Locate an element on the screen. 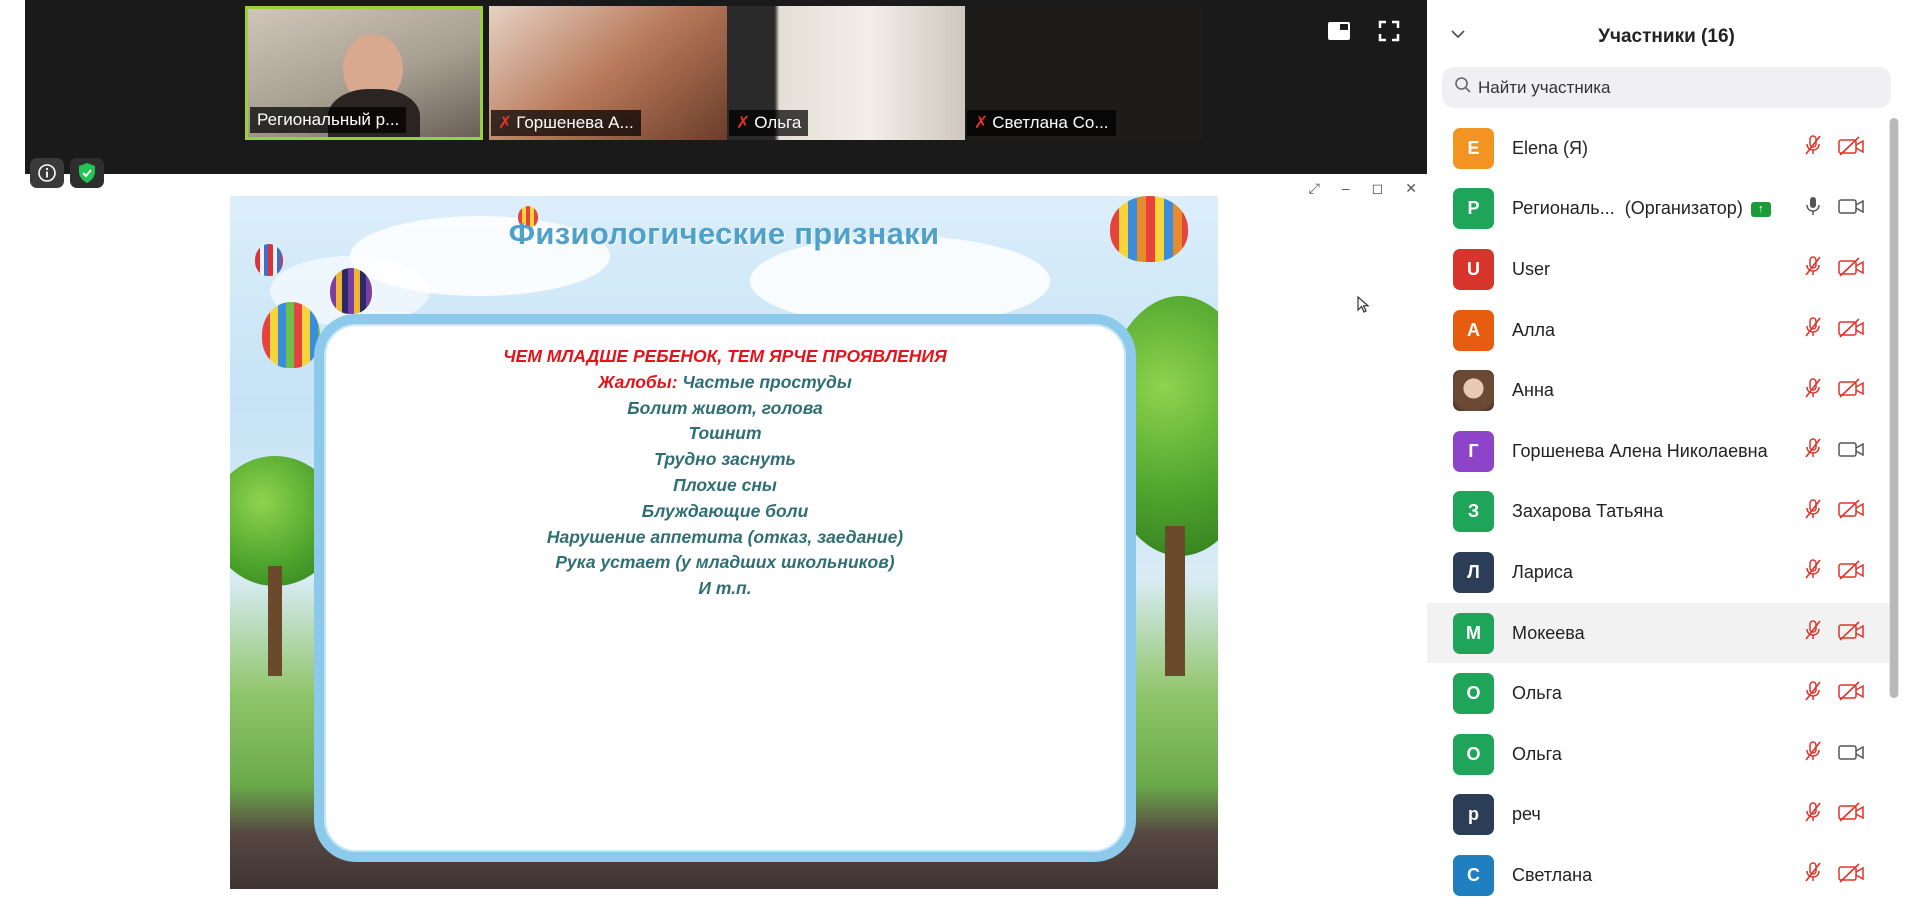 Image resolution: width=1906 pixels, height=906 pixels. participant-name-text: Лариса is located at coordinates (1542, 571).